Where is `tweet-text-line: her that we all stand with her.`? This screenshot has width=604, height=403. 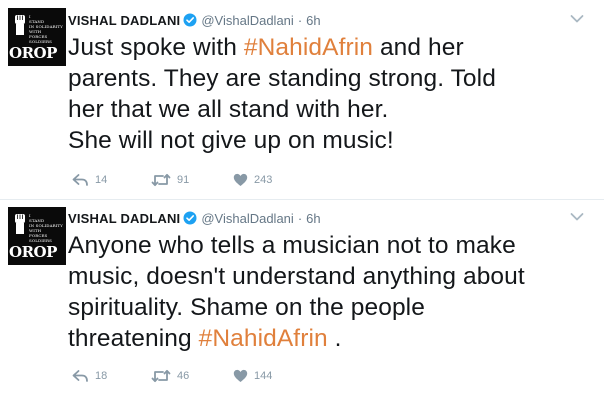
tweet-text-line: her that we all stand with her. is located at coordinates (228, 109).